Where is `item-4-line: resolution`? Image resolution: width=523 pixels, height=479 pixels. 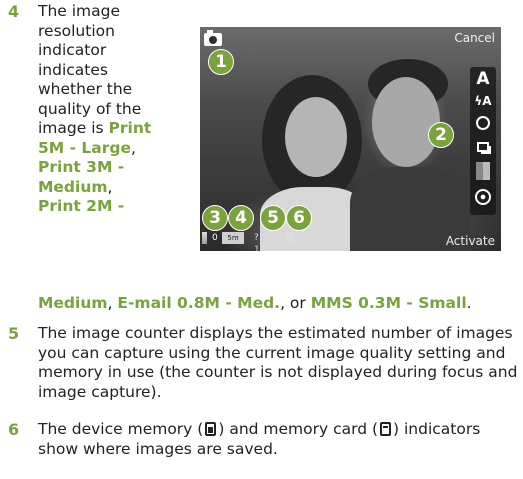
item-4-line: resolution is located at coordinates (76, 30).